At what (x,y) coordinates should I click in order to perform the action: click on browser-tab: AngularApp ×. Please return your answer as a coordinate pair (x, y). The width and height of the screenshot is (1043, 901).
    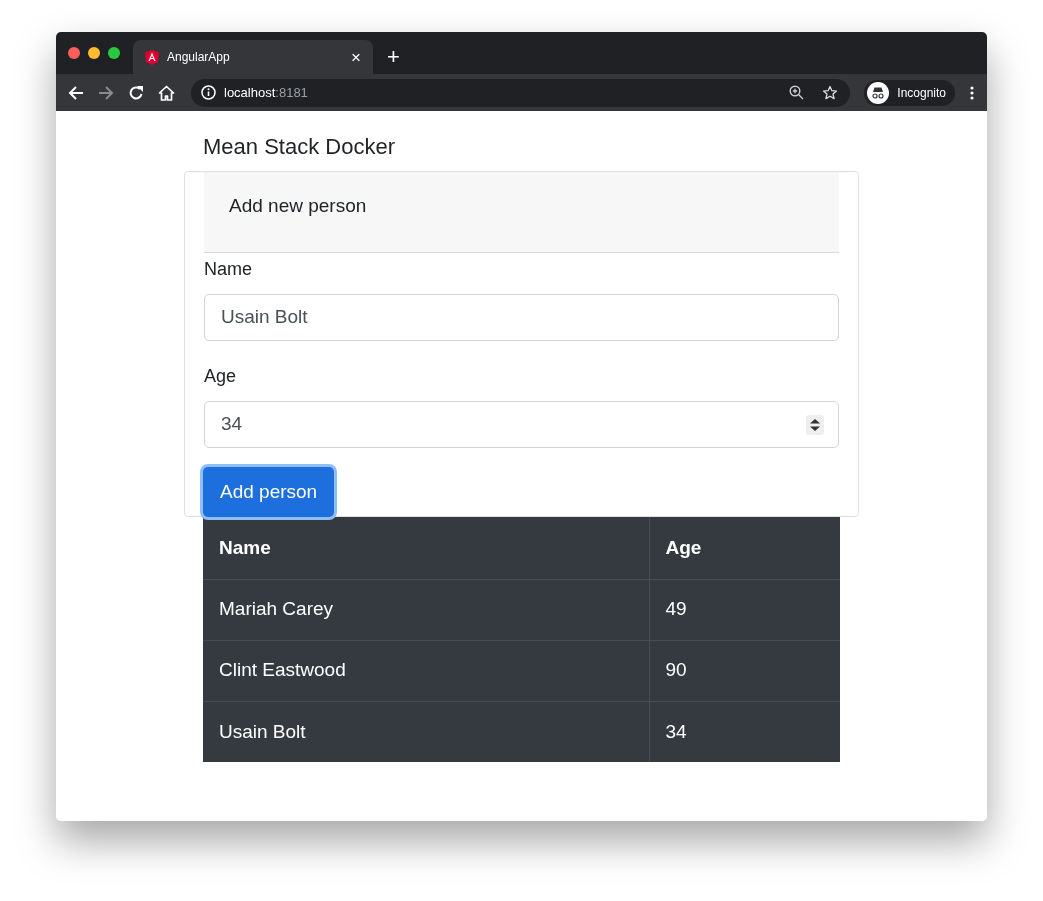
    Looking at the image, I should click on (253, 57).